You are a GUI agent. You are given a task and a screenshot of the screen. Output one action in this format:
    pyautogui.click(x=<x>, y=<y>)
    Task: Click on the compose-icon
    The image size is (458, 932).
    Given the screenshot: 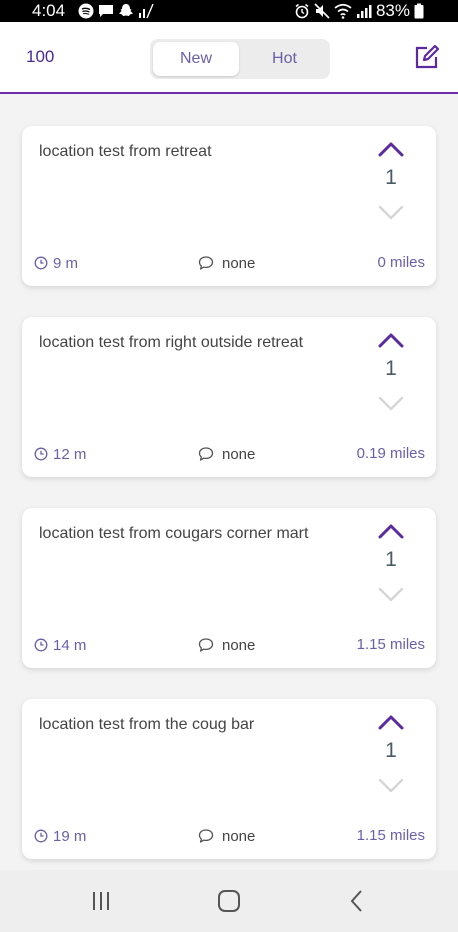 What is the action you would take?
    pyautogui.click(x=427, y=57)
    